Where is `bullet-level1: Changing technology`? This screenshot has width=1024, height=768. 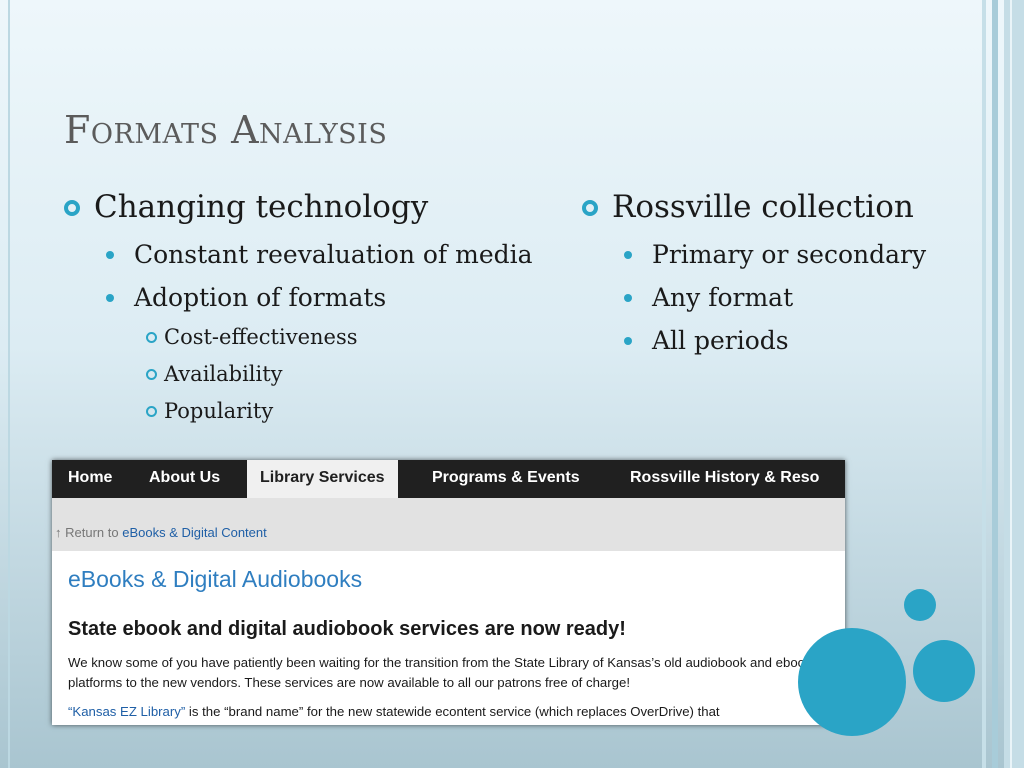
bullet-level1: Changing technology is located at coordinates (298, 209).